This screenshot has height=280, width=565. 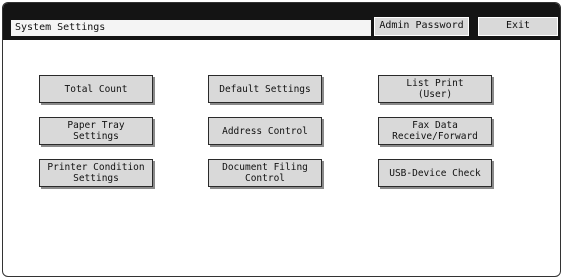 What do you see at coordinates (96, 173) in the screenshot?
I see `printer-condition-settings-button: Printer Condition Settings` at bounding box center [96, 173].